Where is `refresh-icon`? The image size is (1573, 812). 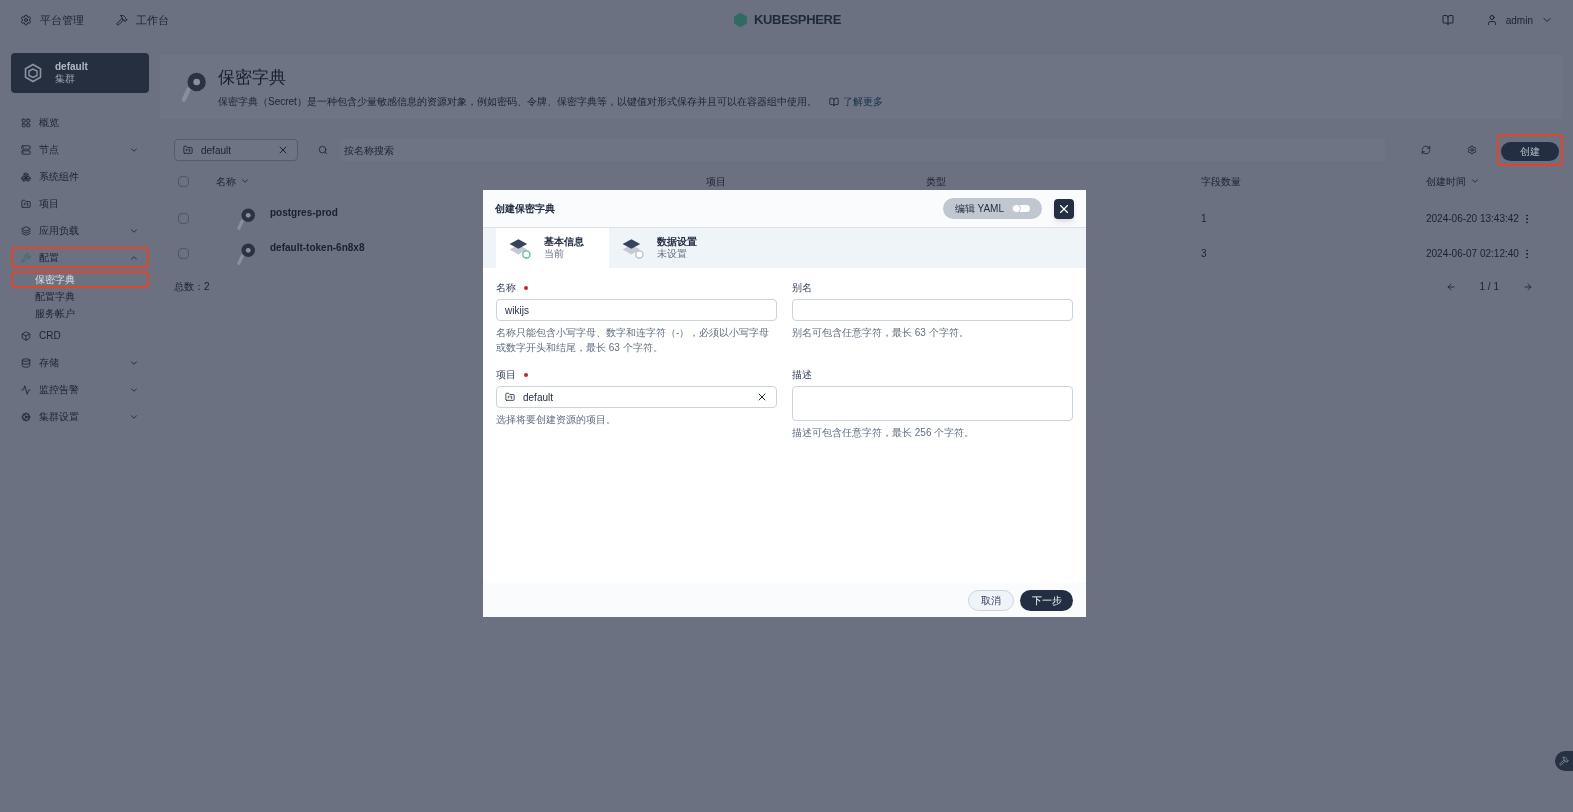
refresh-icon is located at coordinates (1426, 150).